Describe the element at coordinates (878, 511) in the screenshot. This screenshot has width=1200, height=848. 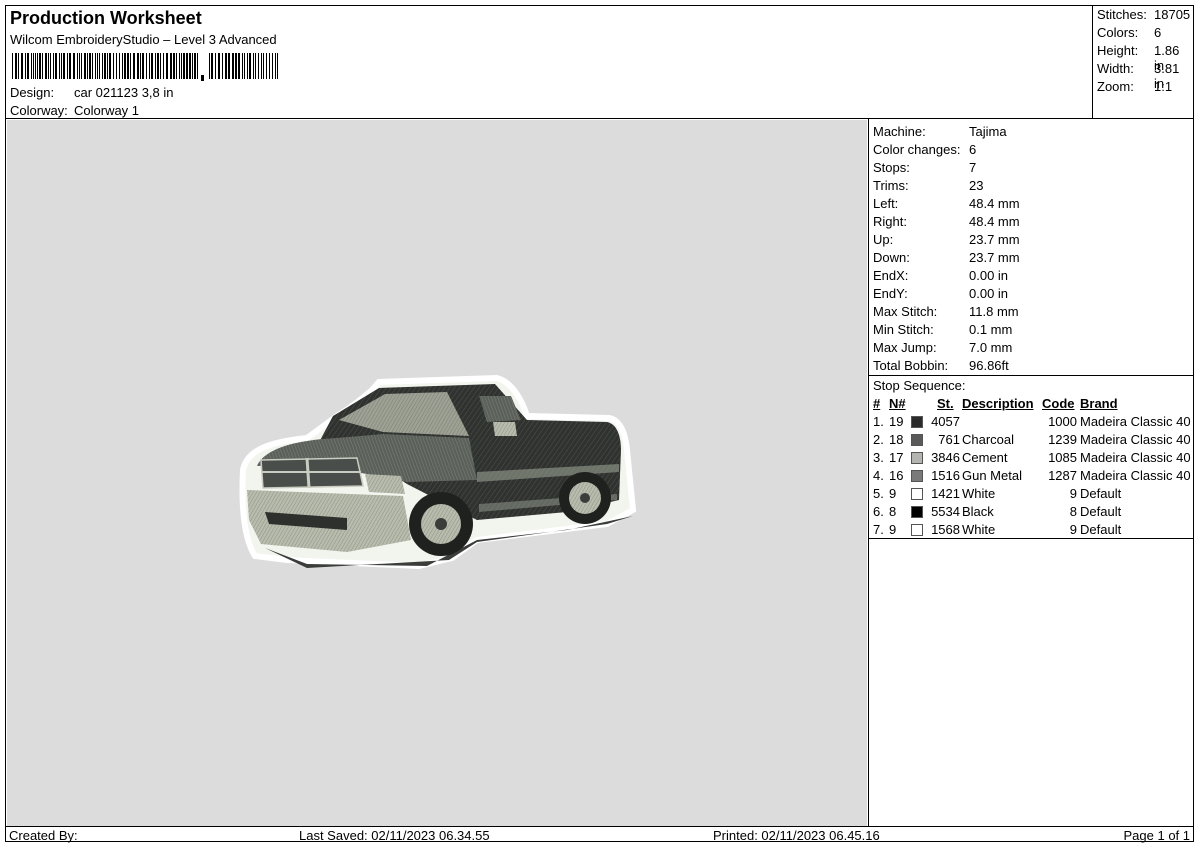
I see `stop-index: 6.` at that location.